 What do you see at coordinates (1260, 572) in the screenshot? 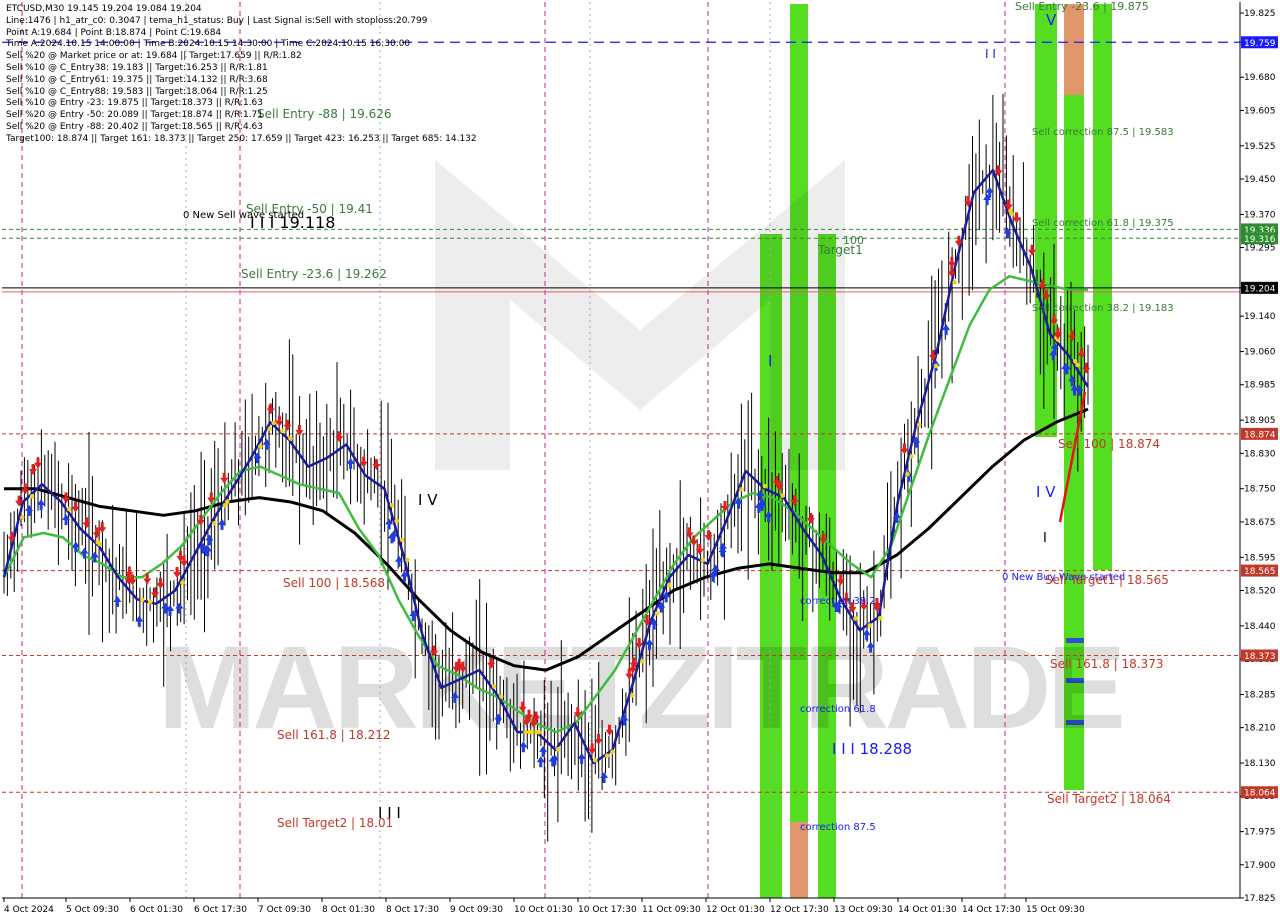
I see `level-tag-label: 18.565` at bounding box center [1260, 572].